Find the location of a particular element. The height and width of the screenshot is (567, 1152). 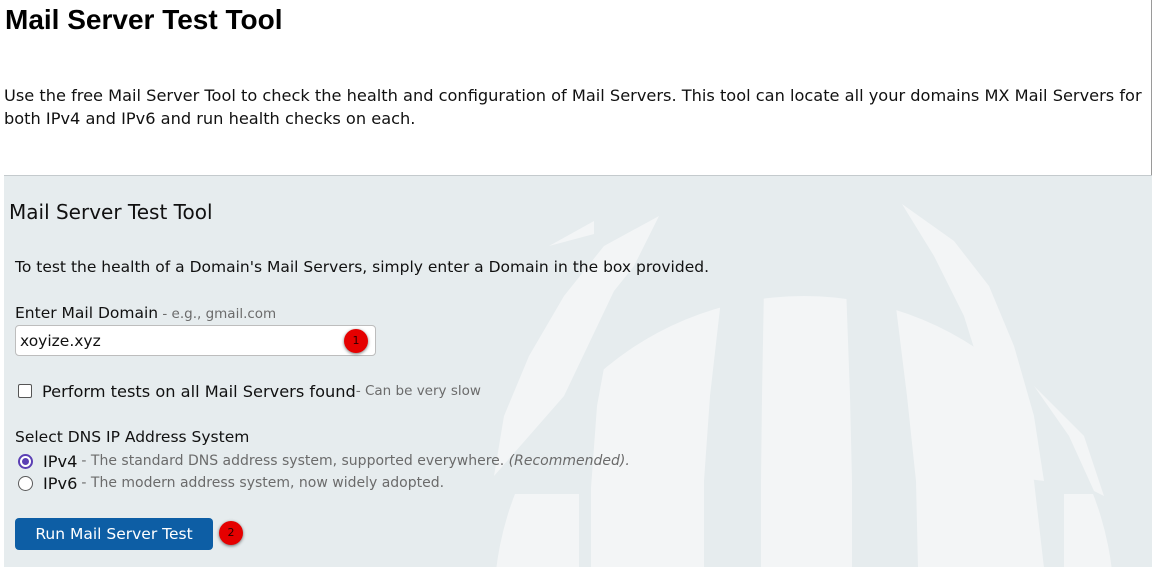

all-servers-hint: - Can be very slow is located at coordinates (418, 391).